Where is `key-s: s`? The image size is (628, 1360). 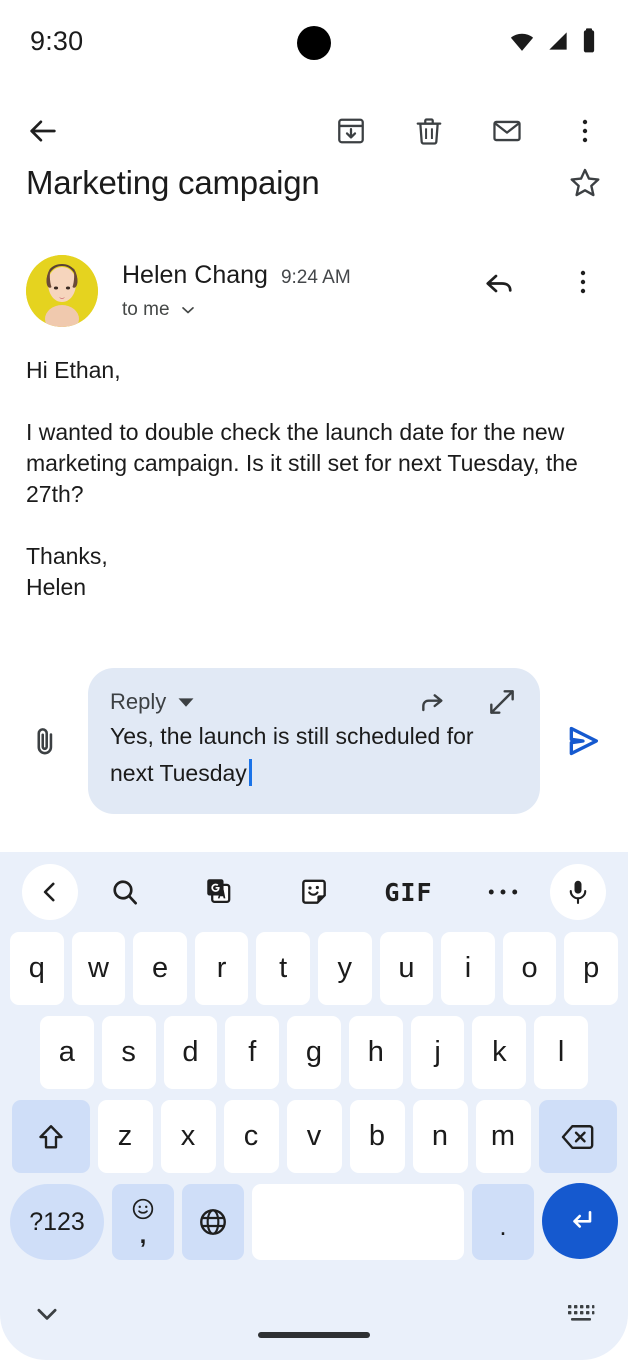
key-s: s is located at coordinates (128, 1052).